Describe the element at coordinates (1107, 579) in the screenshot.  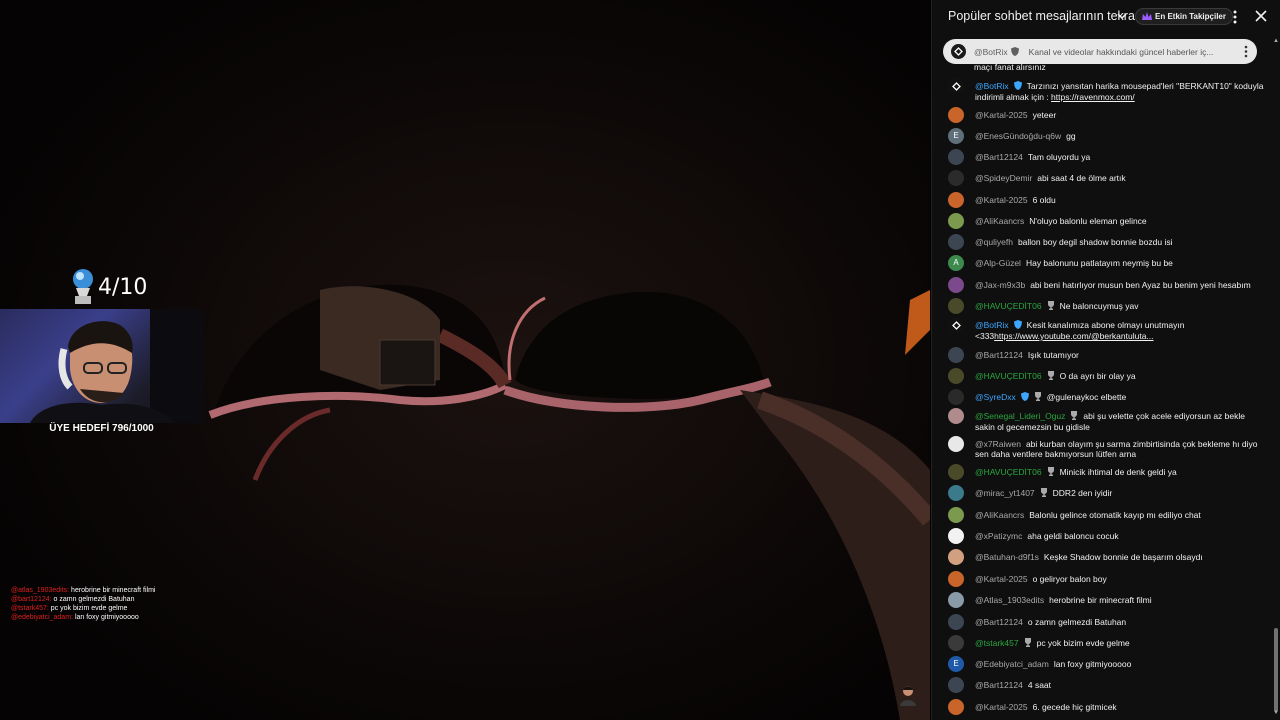
I see `chat-message: @Kartal-2025 o geliryor balon boy` at that location.